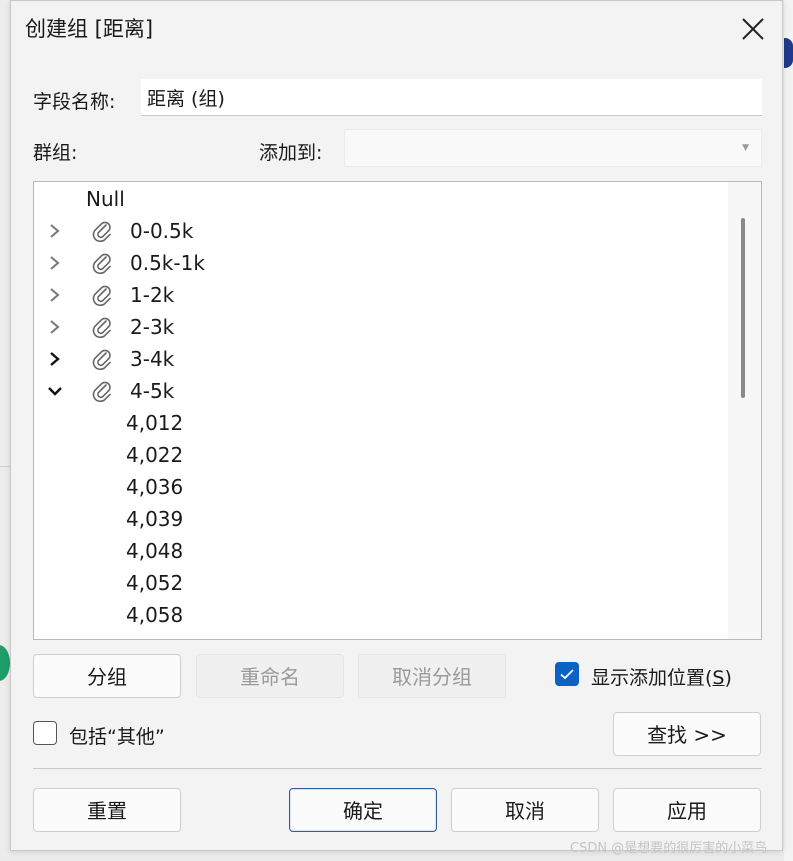 The height and width of the screenshot is (861, 793). Describe the element at coordinates (525, 810) in the screenshot. I see `cancel-button: 取消` at that location.